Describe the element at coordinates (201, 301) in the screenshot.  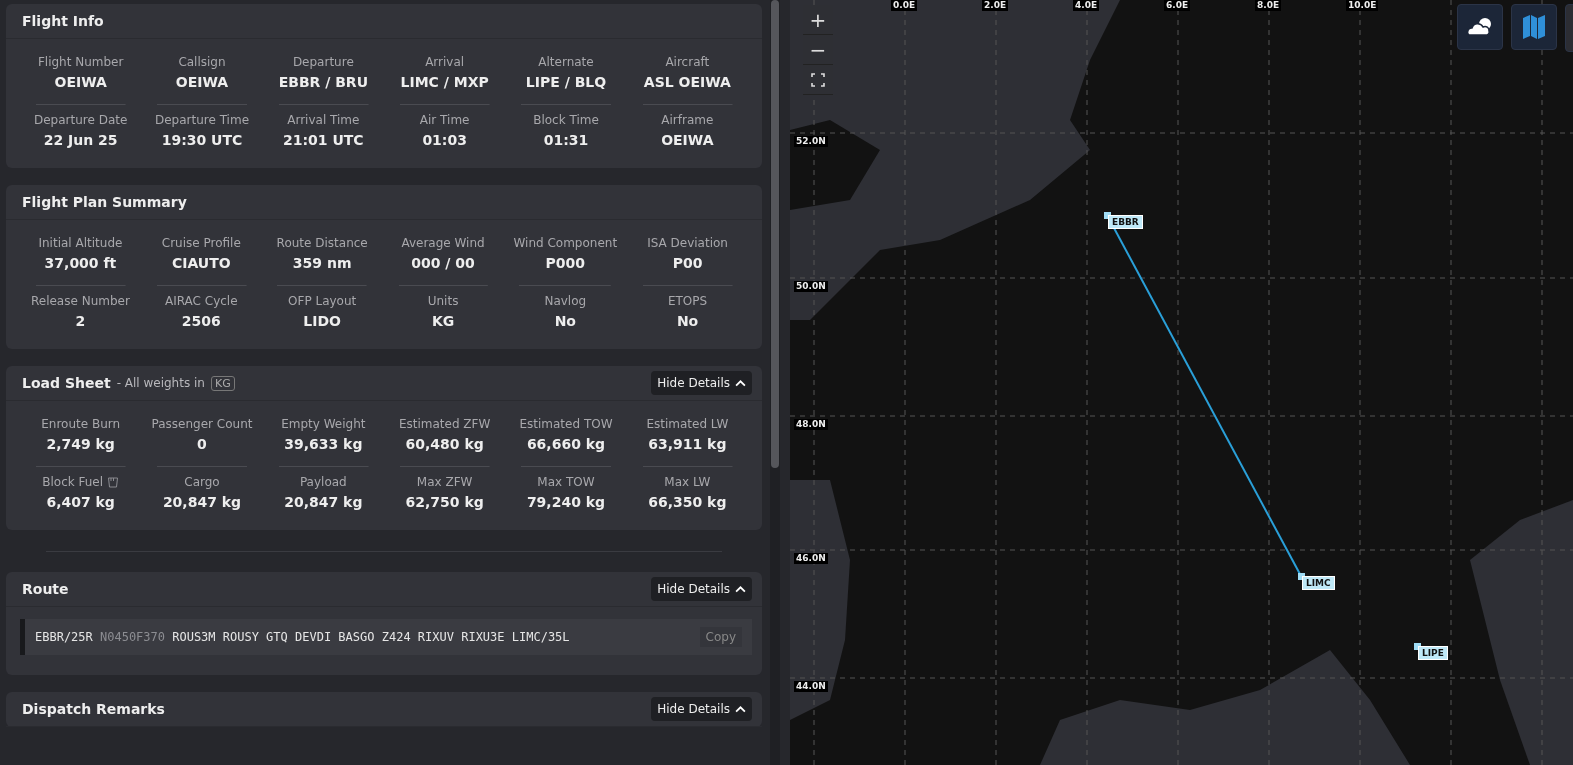
I see `field-label: AIRAC Cycle` at that location.